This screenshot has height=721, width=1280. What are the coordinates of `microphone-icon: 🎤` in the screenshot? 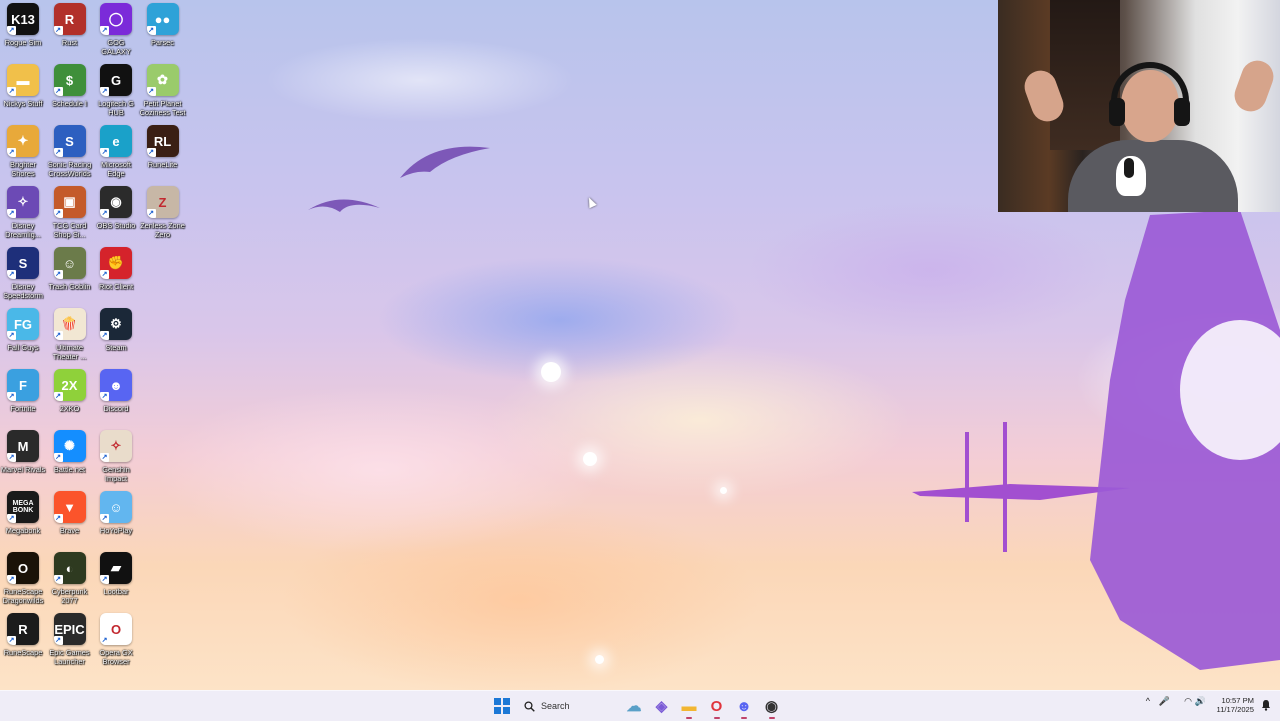 It's located at (1164, 701).